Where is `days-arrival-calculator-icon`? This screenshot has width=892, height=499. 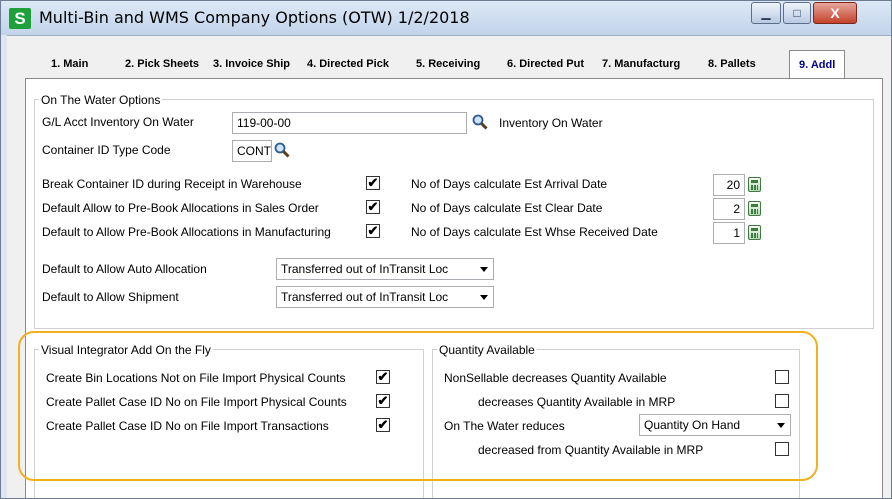 days-arrival-calculator-icon is located at coordinates (754, 184).